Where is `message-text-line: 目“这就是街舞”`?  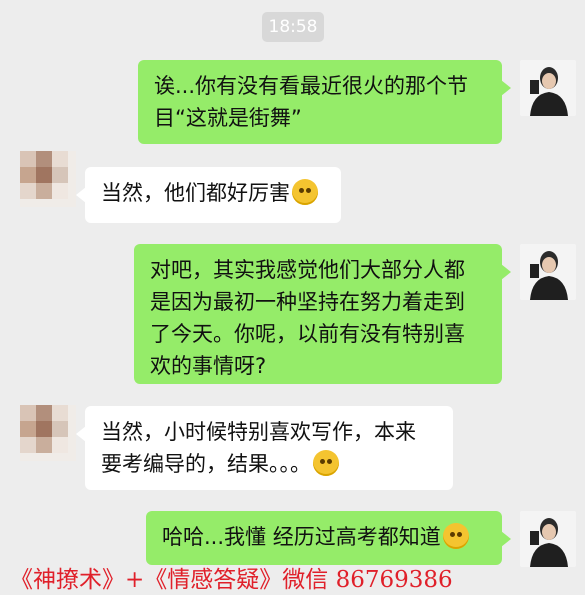
message-text-line: 目“这就是街舞” is located at coordinates (228, 118).